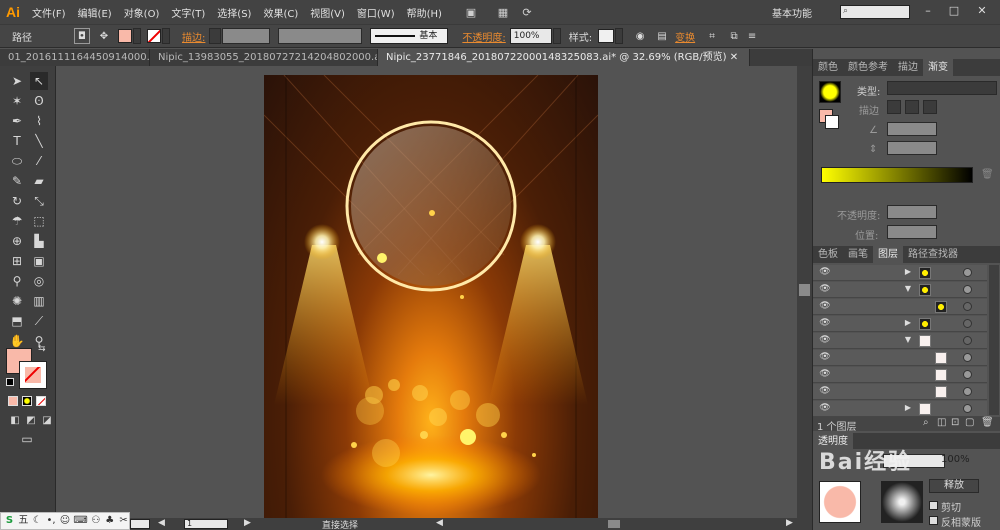  What do you see at coordinates (142, 12) in the screenshot?
I see `menu-object: 对象(O)` at bounding box center [142, 12].